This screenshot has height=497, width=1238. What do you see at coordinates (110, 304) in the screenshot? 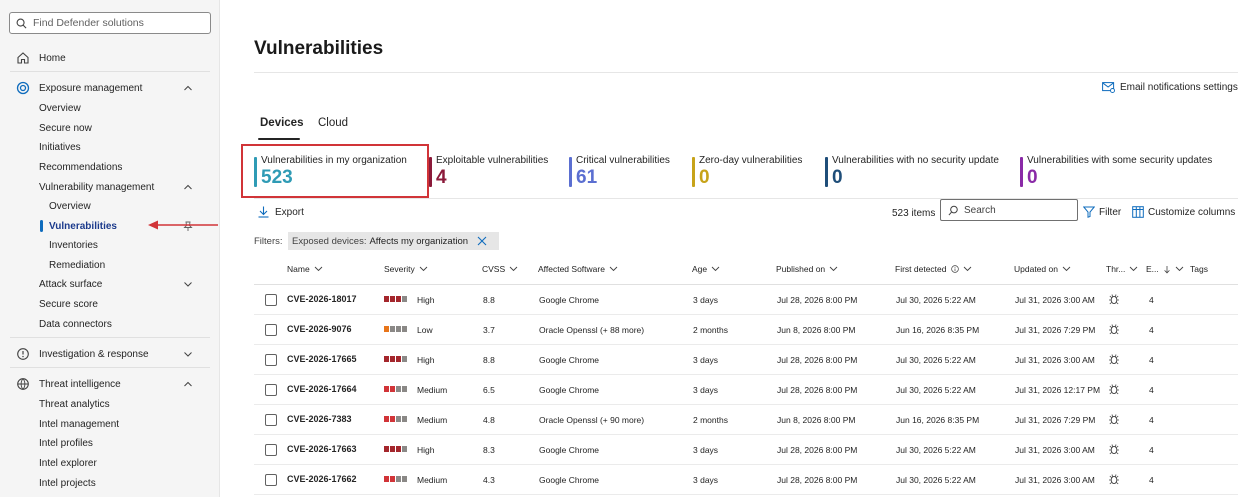
I see `nav-secure-score: Secure score` at bounding box center [110, 304].